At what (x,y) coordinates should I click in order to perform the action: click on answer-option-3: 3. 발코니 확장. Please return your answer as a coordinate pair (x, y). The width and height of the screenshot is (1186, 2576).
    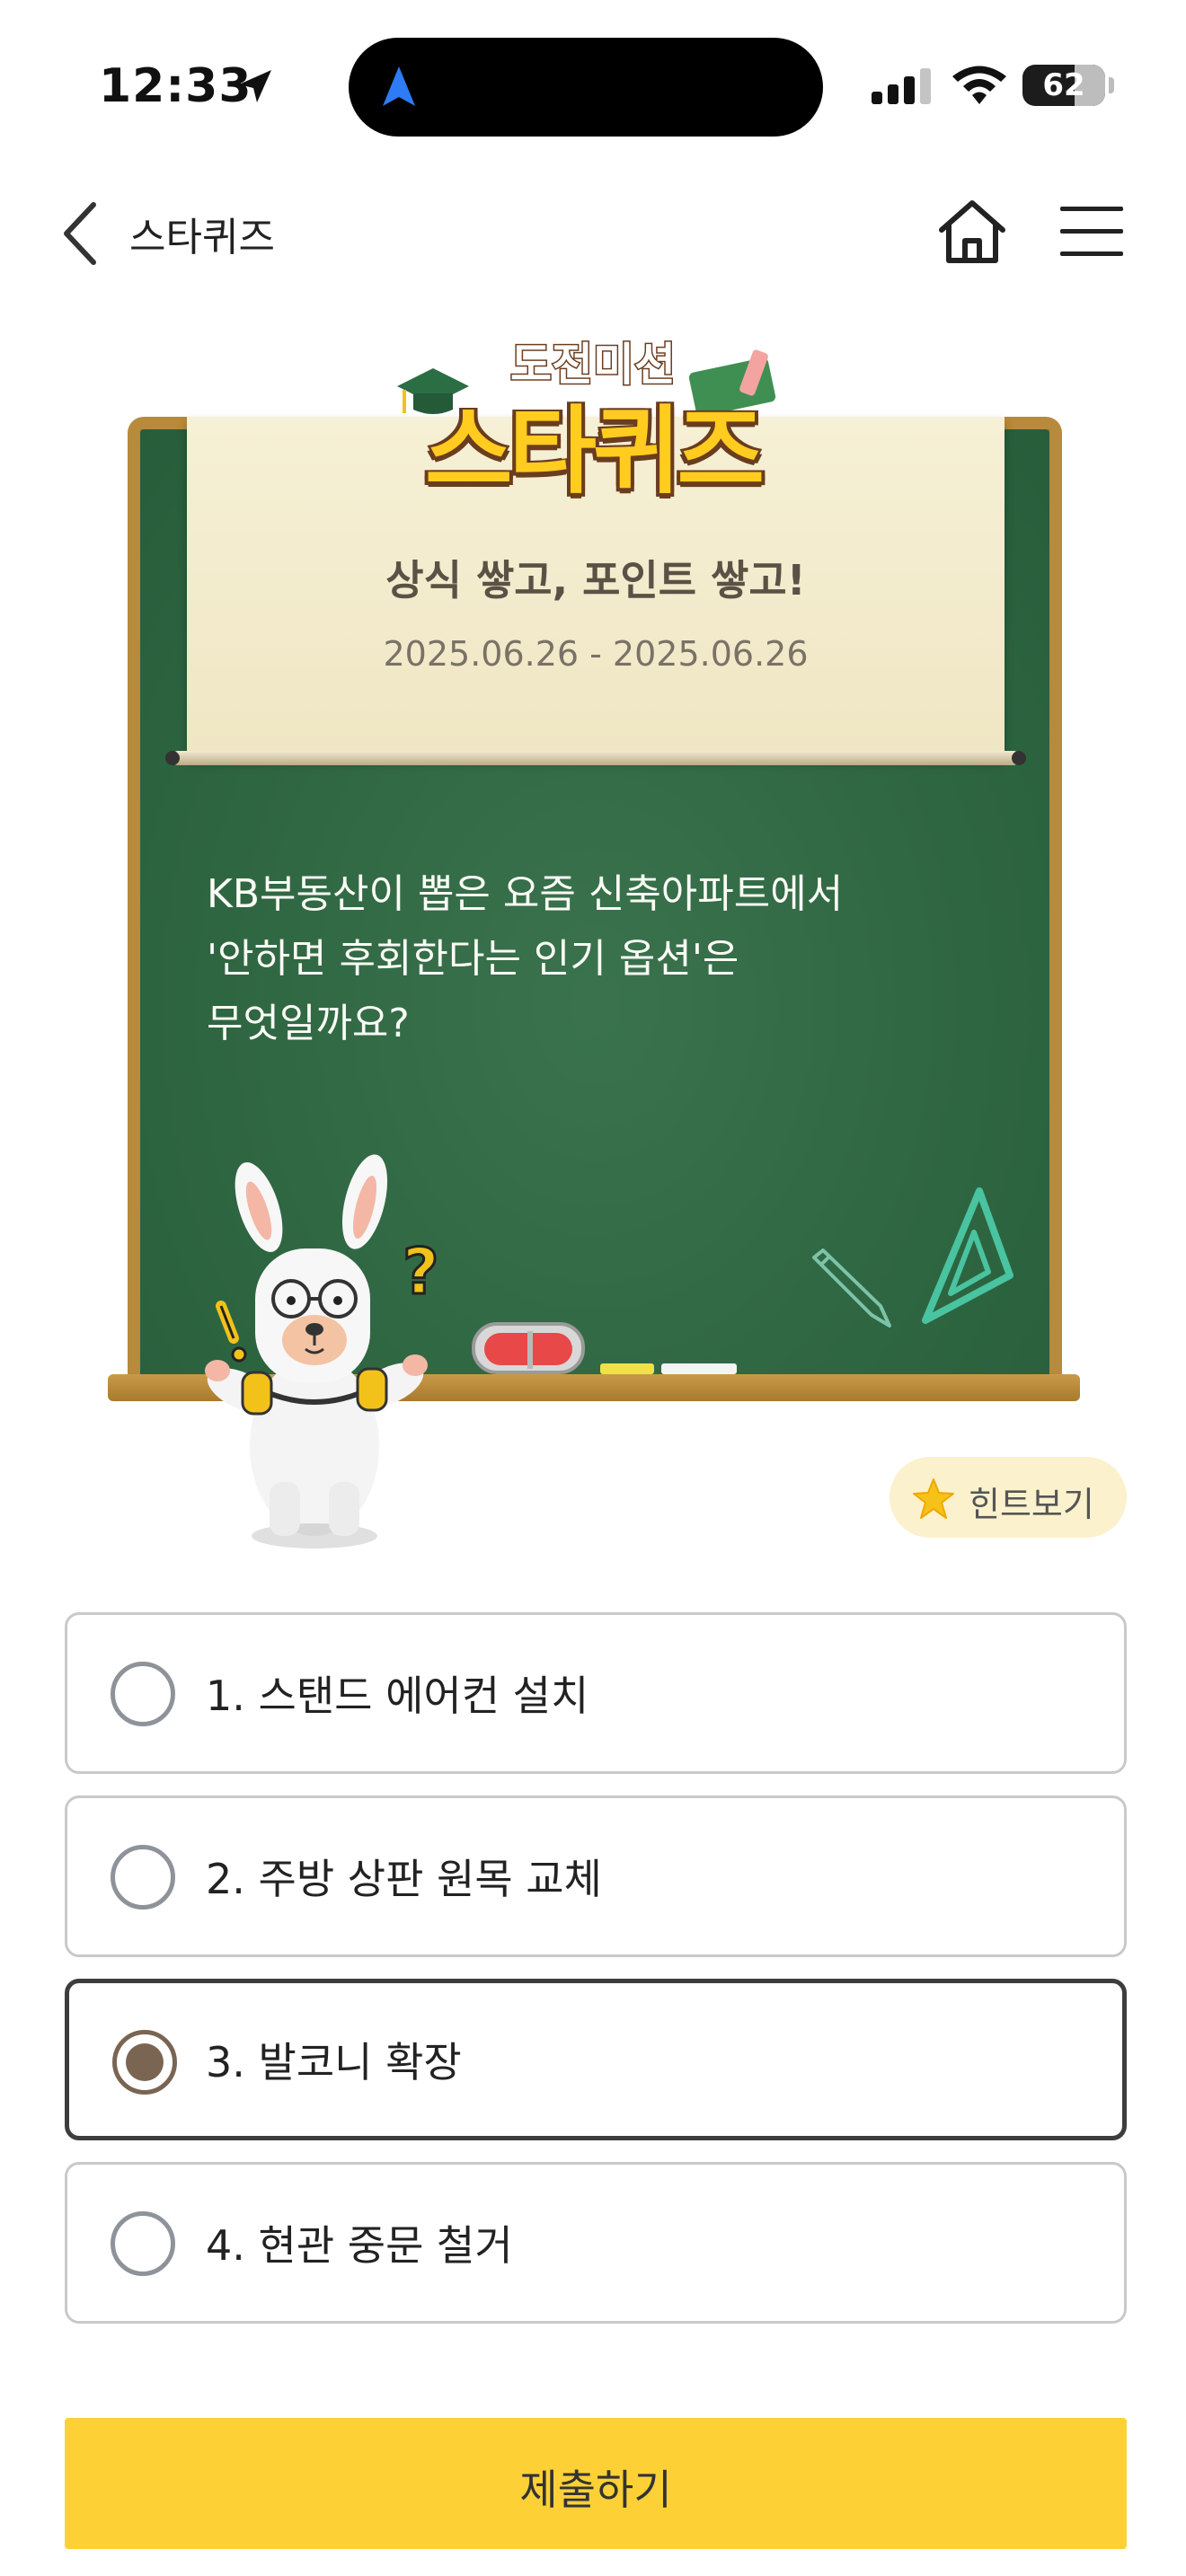
    Looking at the image, I should click on (596, 2059).